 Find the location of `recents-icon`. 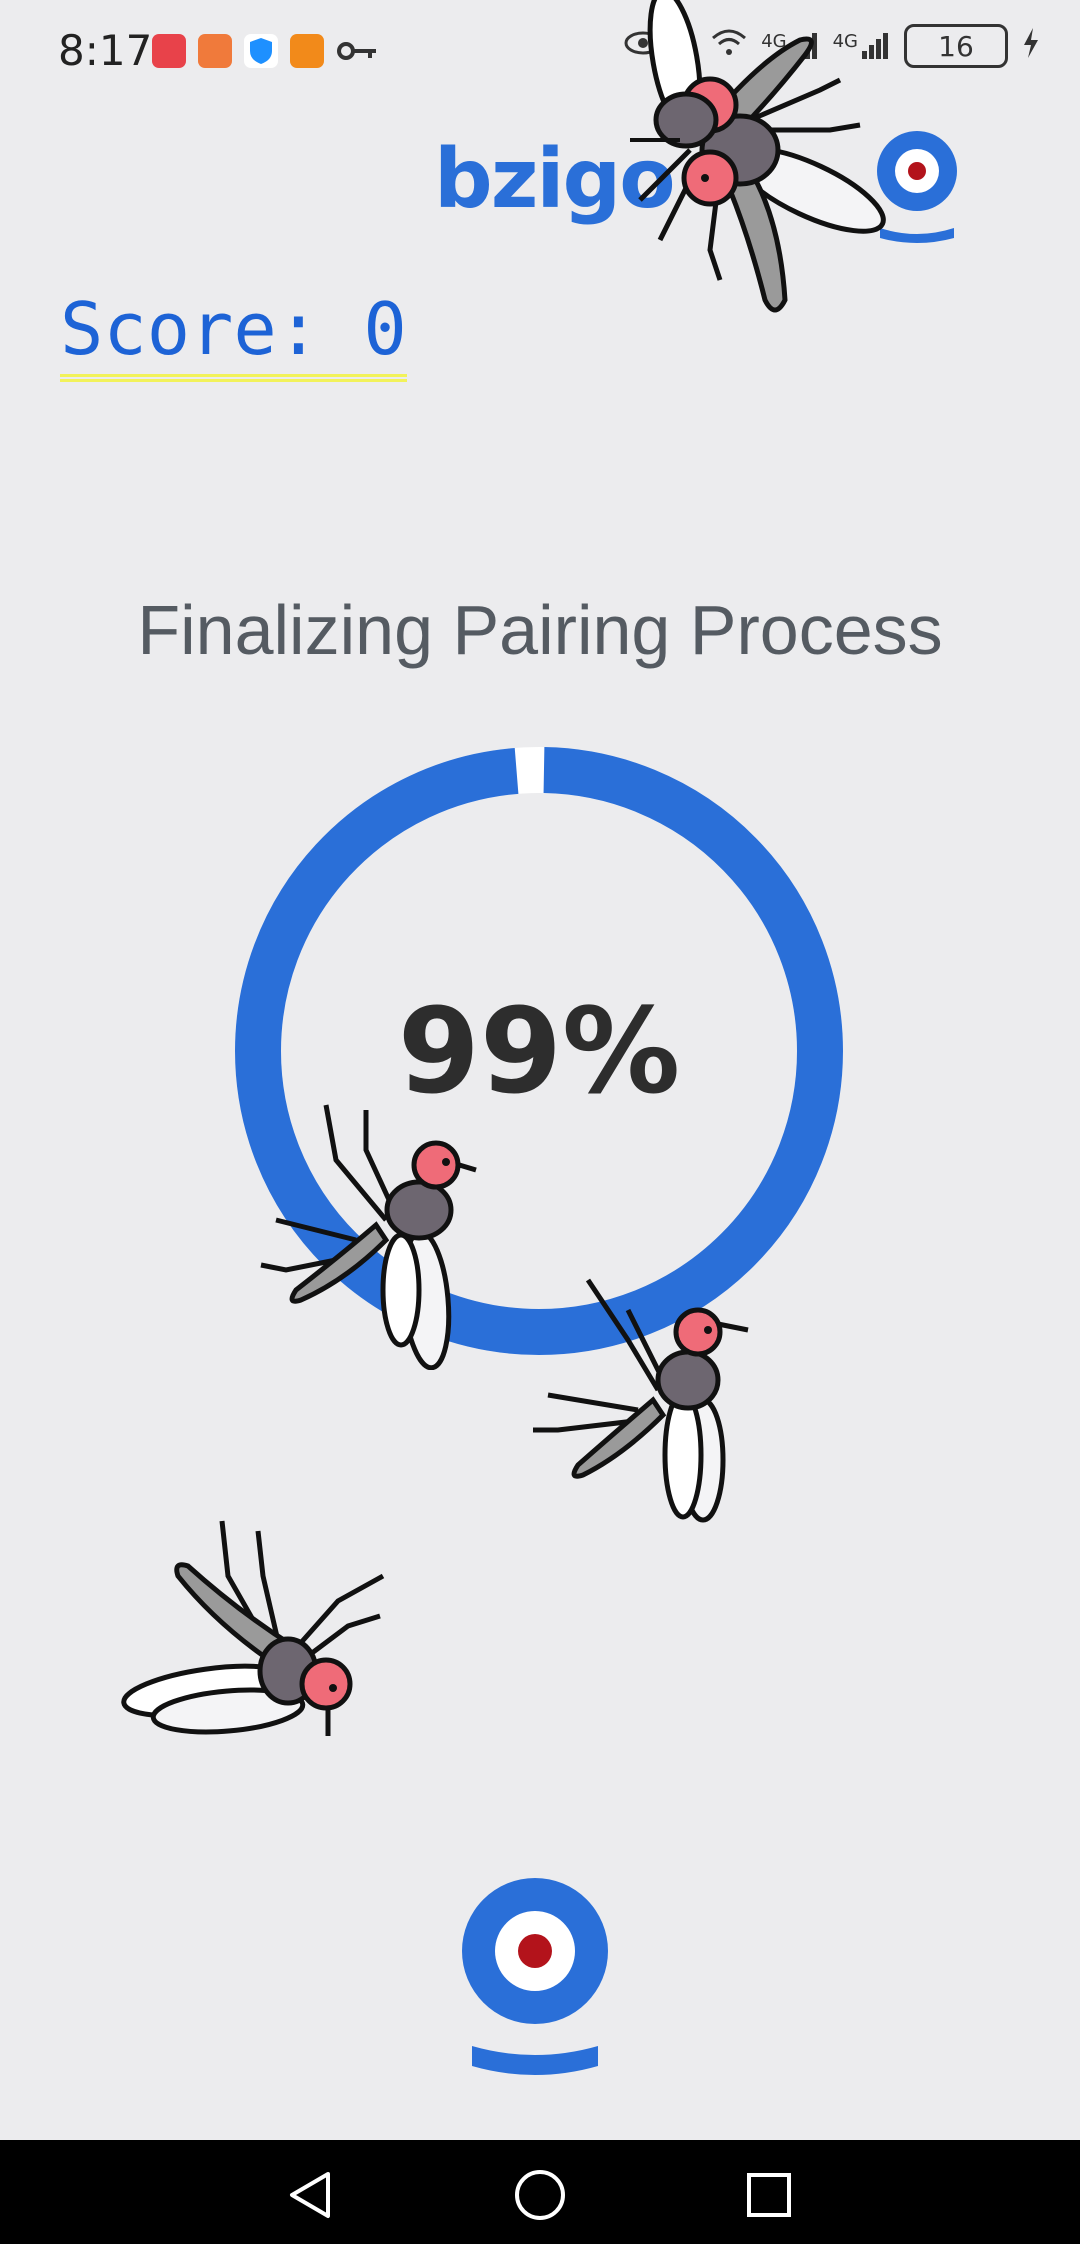

recents-icon is located at coordinates (769, 2197).